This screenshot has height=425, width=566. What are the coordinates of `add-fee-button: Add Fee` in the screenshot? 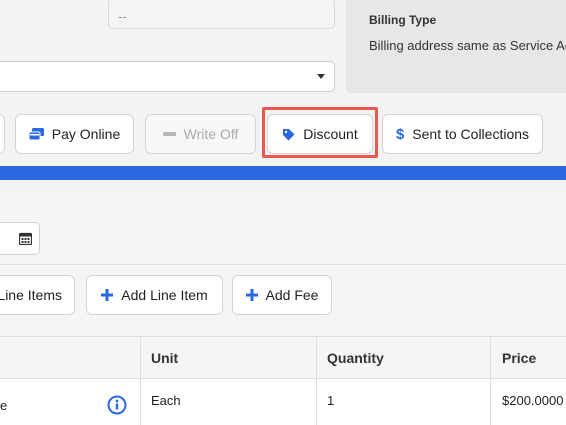 It's located at (282, 295).